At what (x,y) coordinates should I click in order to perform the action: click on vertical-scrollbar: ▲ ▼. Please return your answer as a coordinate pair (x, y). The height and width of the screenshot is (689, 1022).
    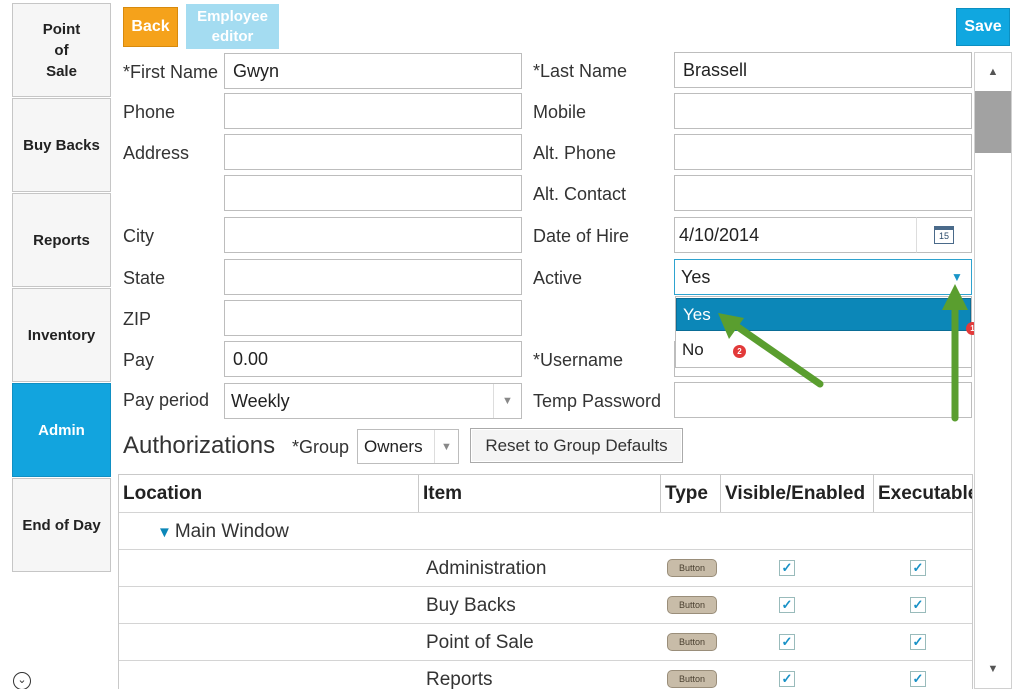
    Looking at the image, I should click on (993, 370).